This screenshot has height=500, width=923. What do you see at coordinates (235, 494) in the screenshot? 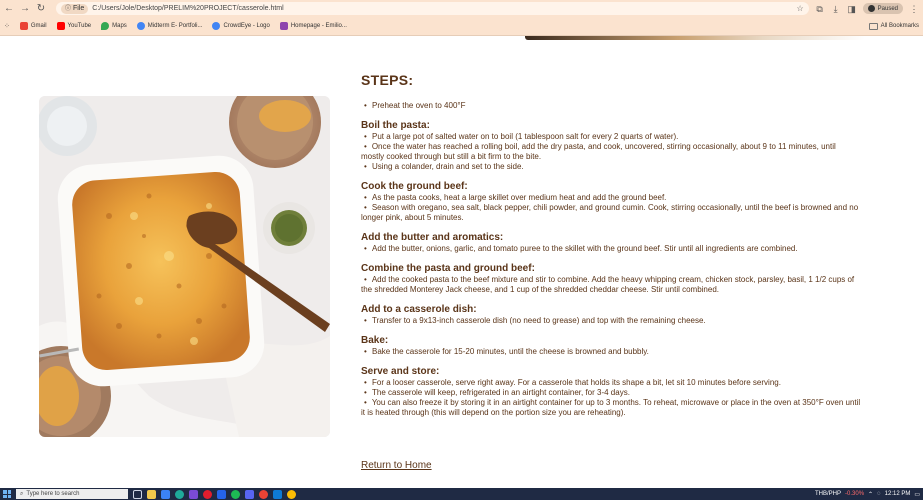
I see `spotify-icon` at bounding box center [235, 494].